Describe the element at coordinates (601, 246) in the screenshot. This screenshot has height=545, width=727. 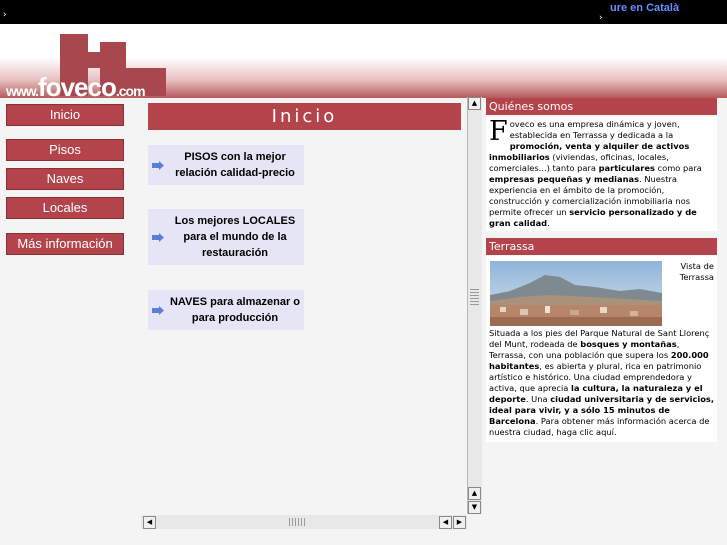
I see `terrassa-heading: Terrassa` at that location.